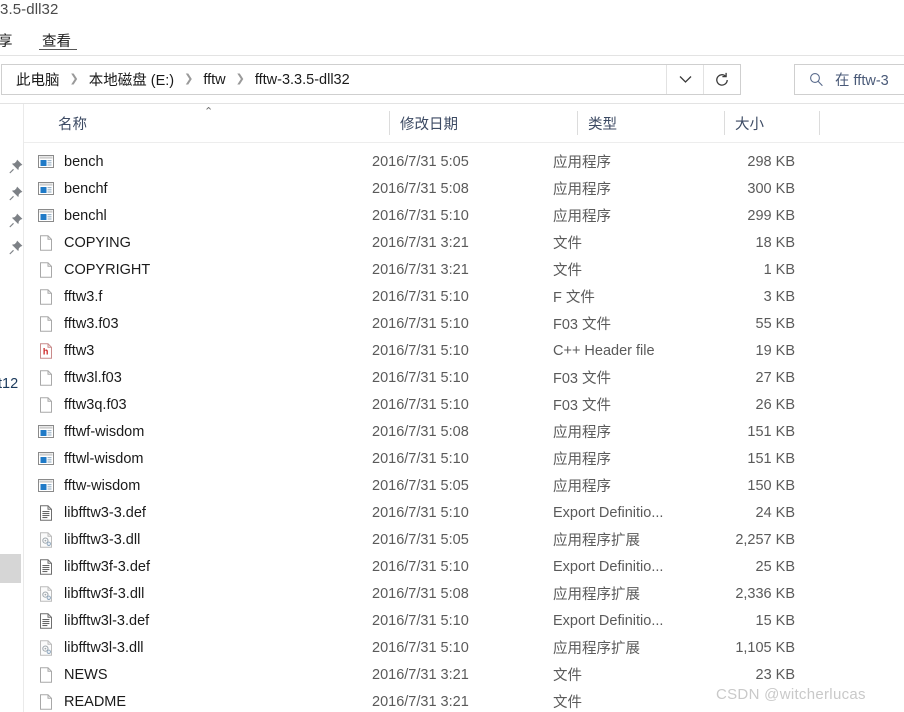 This screenshot has height=712, width=904. What do you see at coordinates (464, 458) in the screenshot?
I see `table-row: fftwl-wisdom 2016/7/31 5:10 应用程序 151 KB` at bounding box center [464, 458].